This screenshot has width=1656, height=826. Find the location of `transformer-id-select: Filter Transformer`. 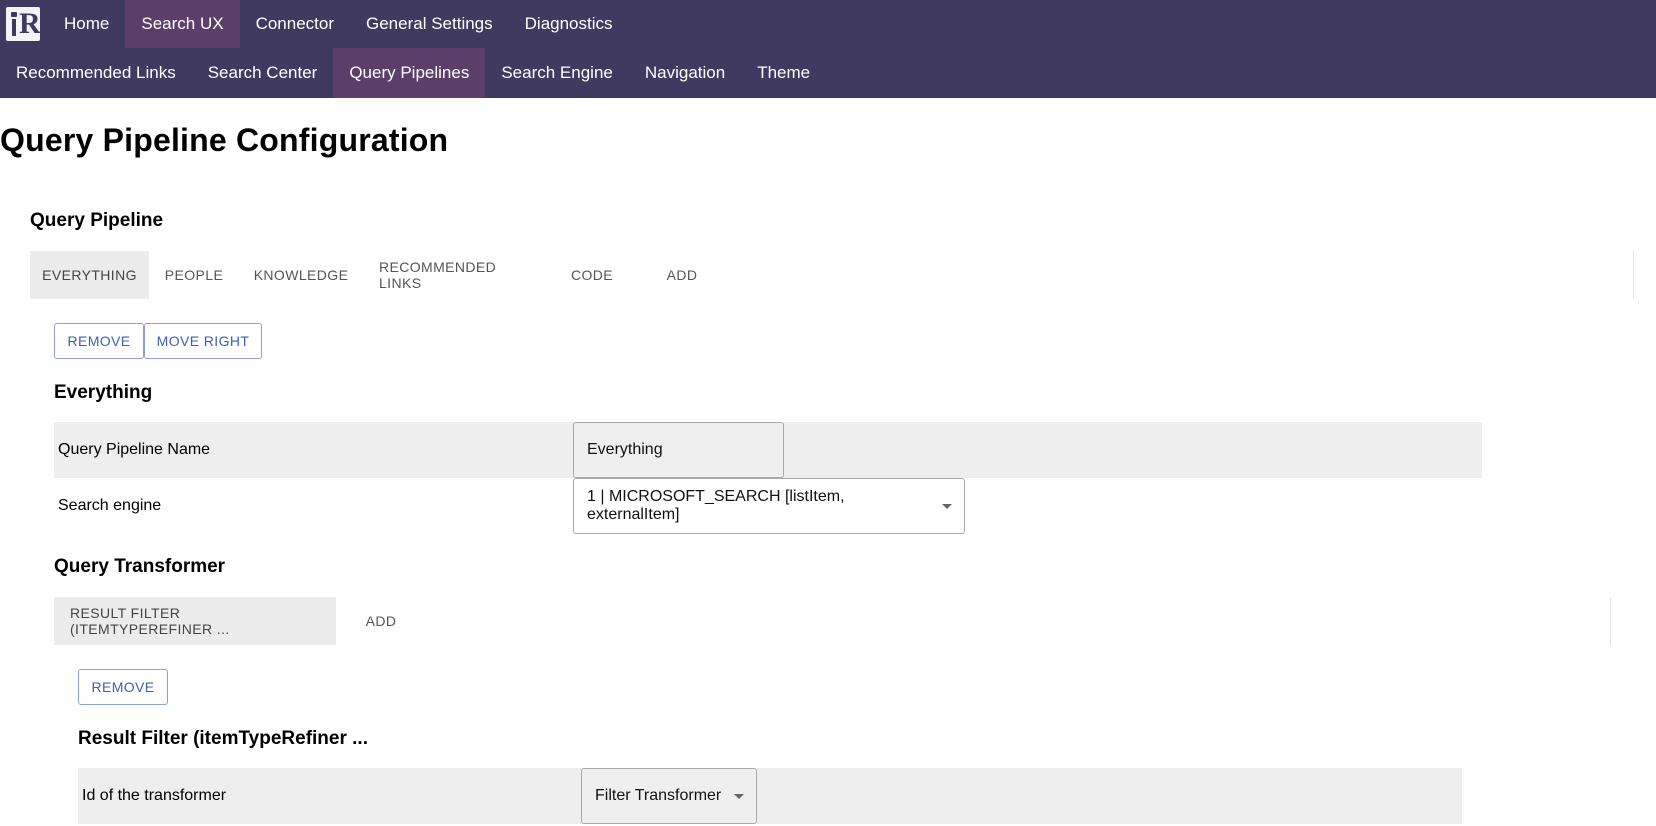

transformer-id-select: Filter Transformer is located at coordinates (669, 796).